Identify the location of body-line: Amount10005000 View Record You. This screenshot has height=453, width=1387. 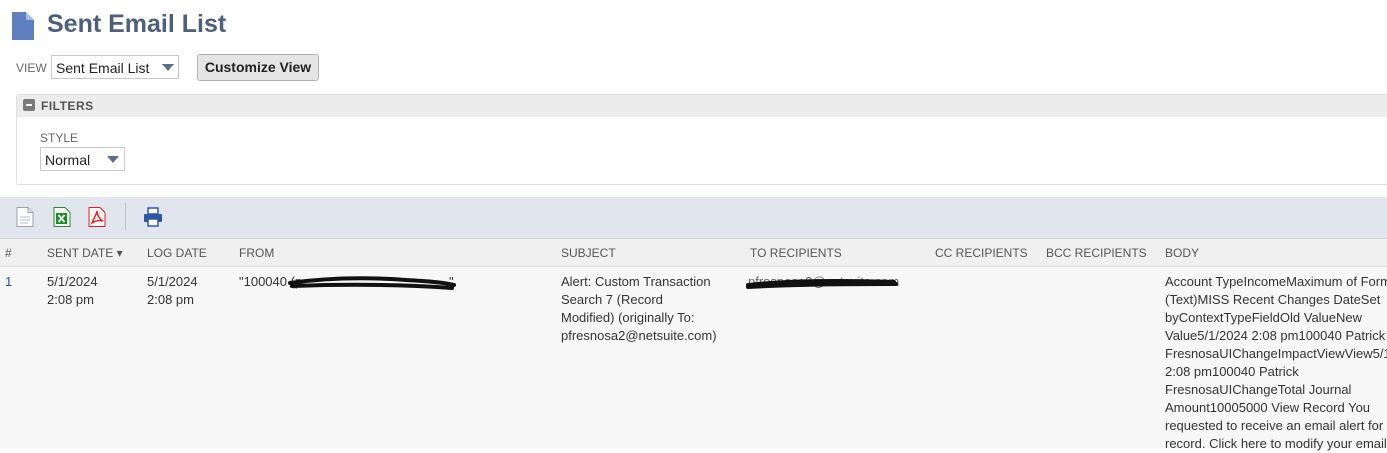
(1268, 407).